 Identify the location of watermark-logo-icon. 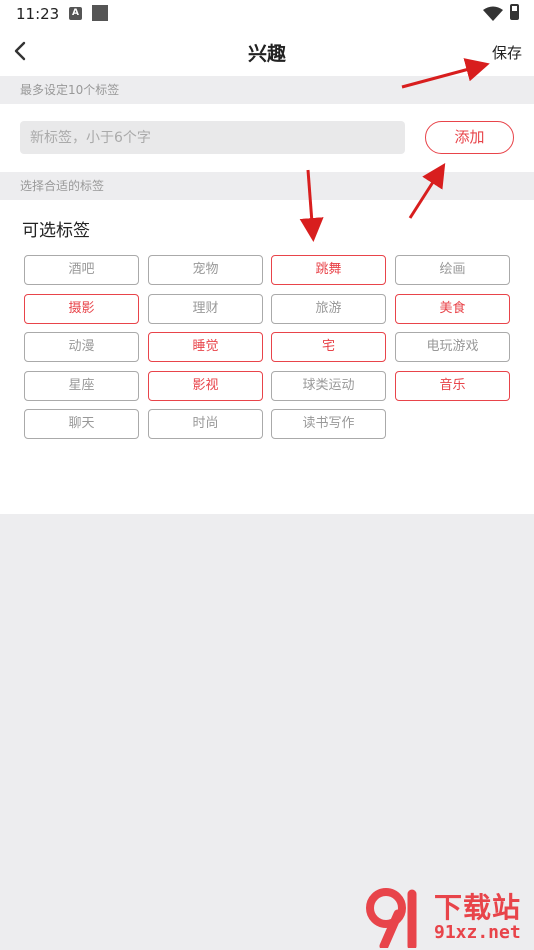
(391, 918).